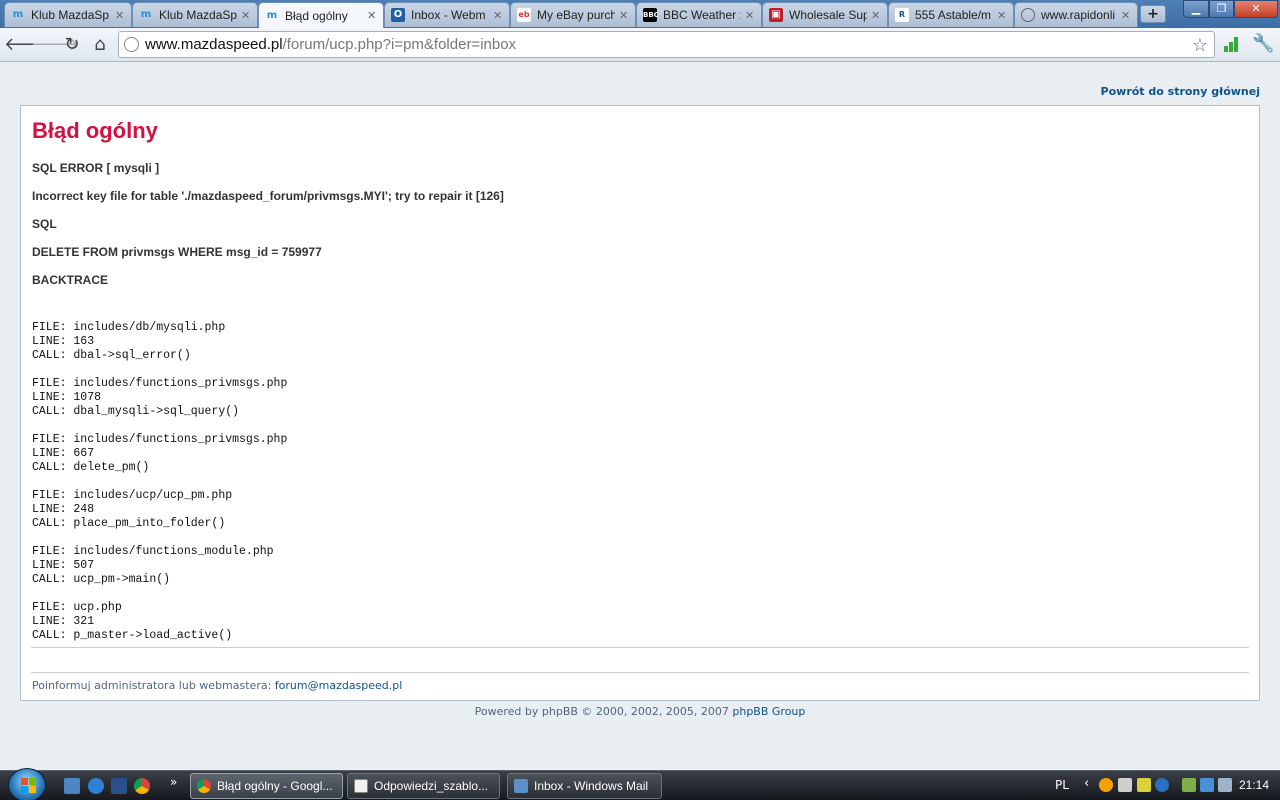  Describe the element at coordinates (27, 784) in the screenshot. I see `start-button` at that location.